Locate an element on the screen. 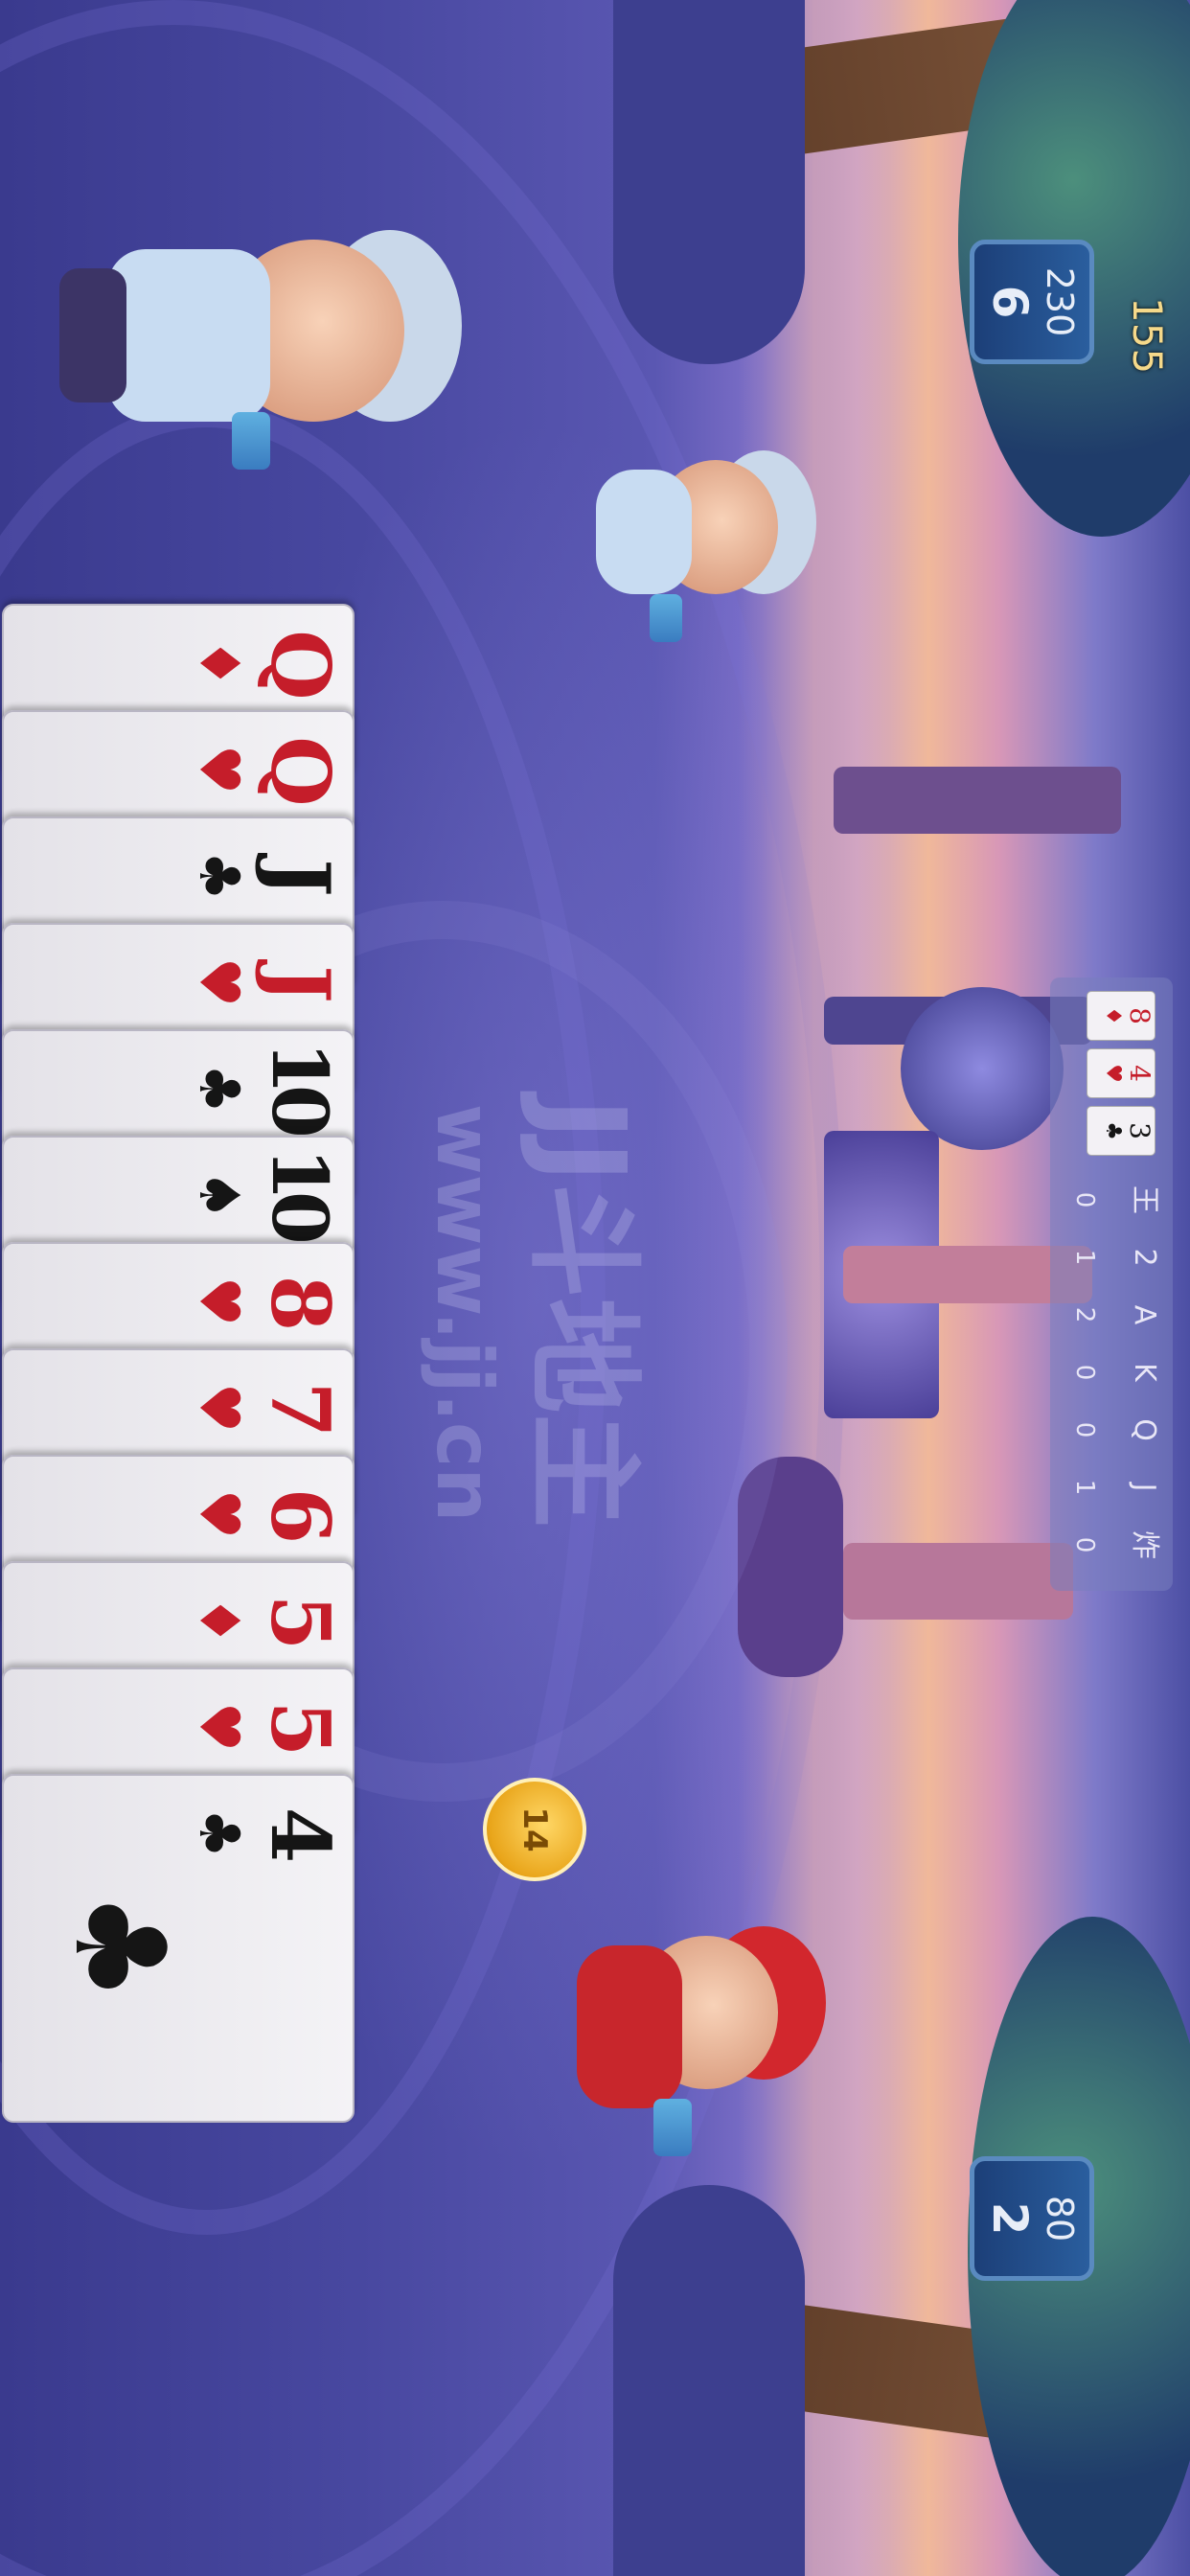 The image size is (1190, 2576). card-rank: 8 is located at coordinates (301, 1303).